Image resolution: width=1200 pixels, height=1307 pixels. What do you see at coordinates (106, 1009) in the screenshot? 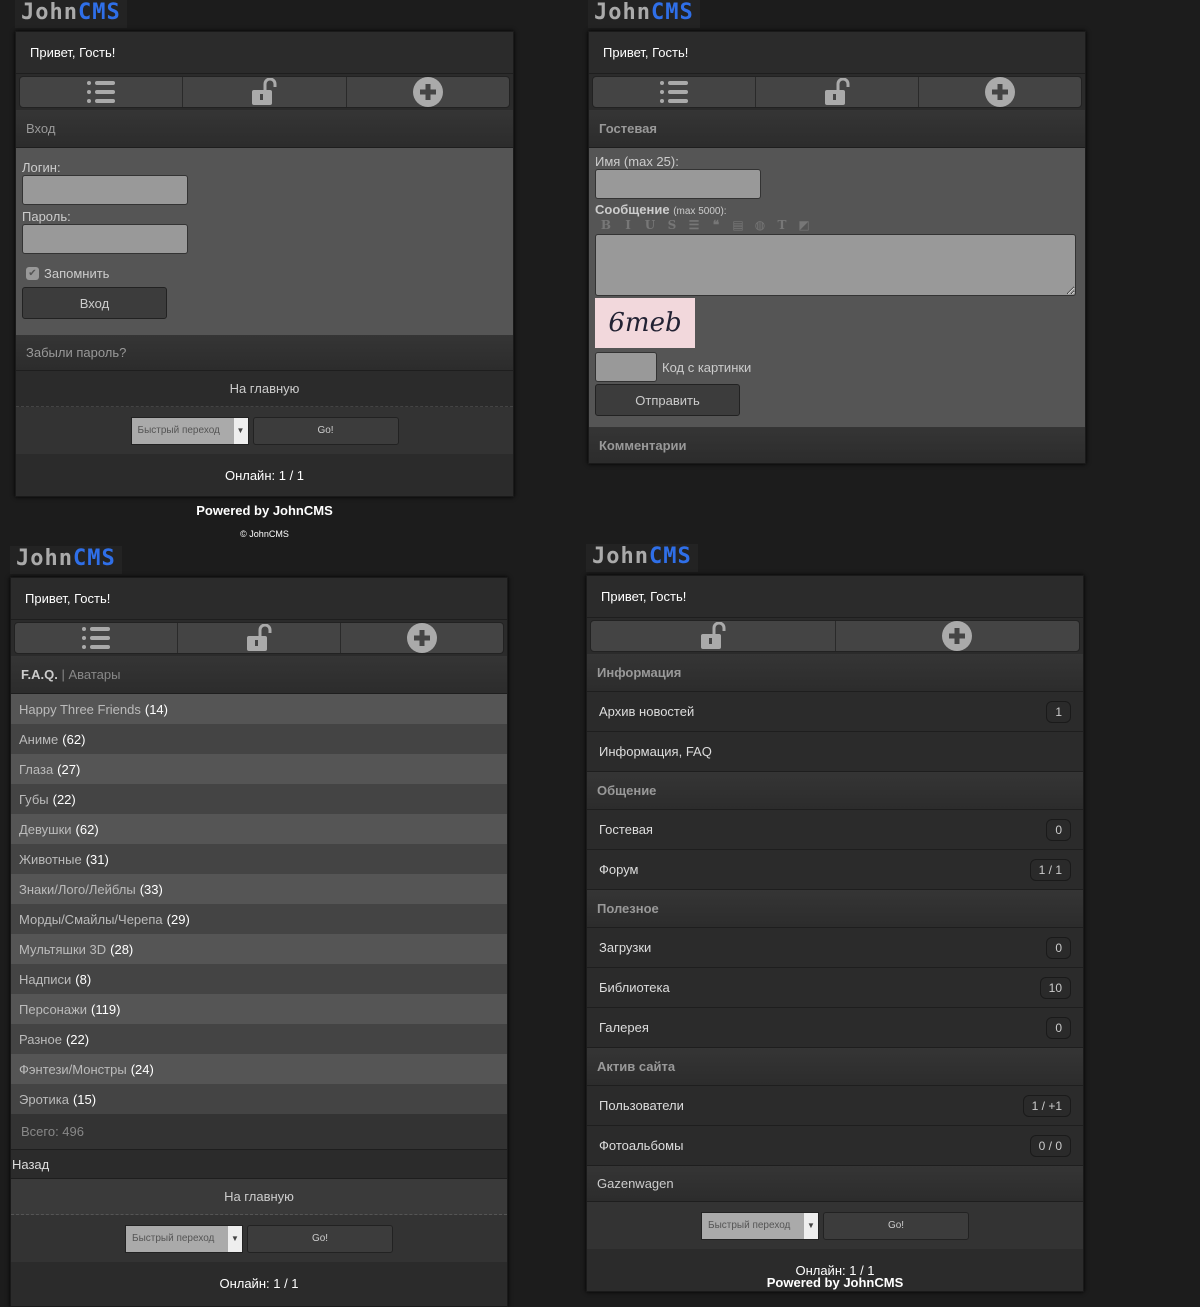
I see `category-count: (119)` at bounding box center [106, 1009].